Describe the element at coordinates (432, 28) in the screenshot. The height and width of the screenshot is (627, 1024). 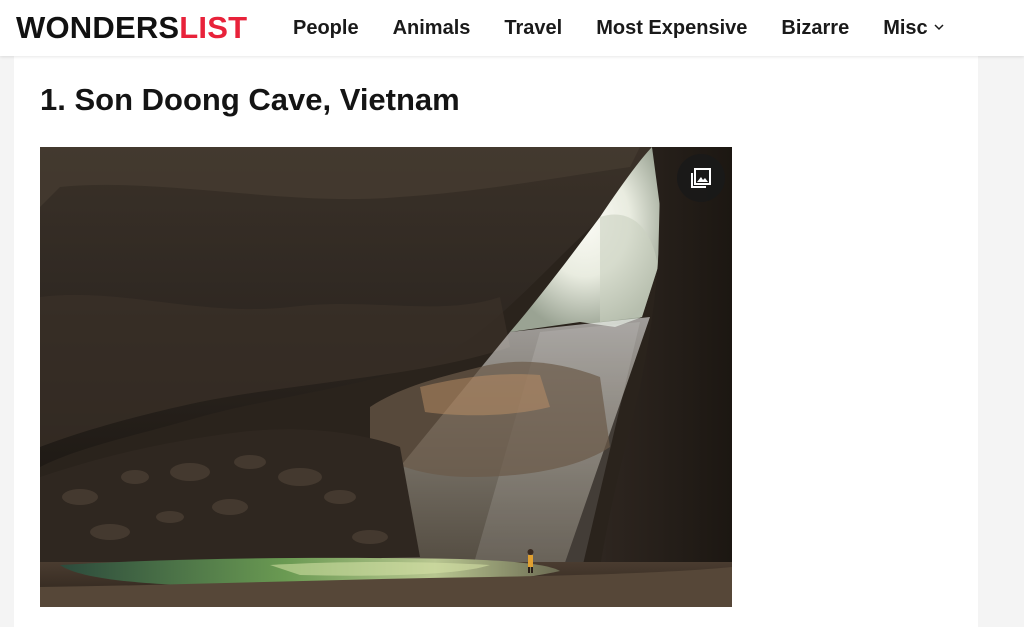
I see `nav-item-animals: Animals` at that location.